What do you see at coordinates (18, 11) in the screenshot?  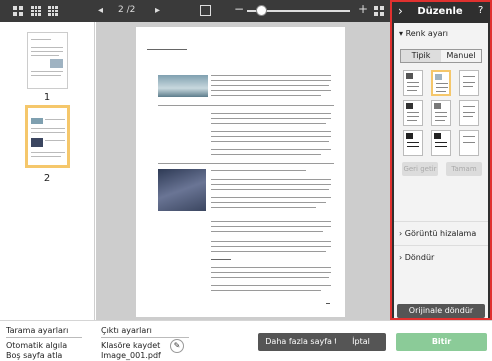 I see `grid-view-icon` at bounding box center [18, 11].